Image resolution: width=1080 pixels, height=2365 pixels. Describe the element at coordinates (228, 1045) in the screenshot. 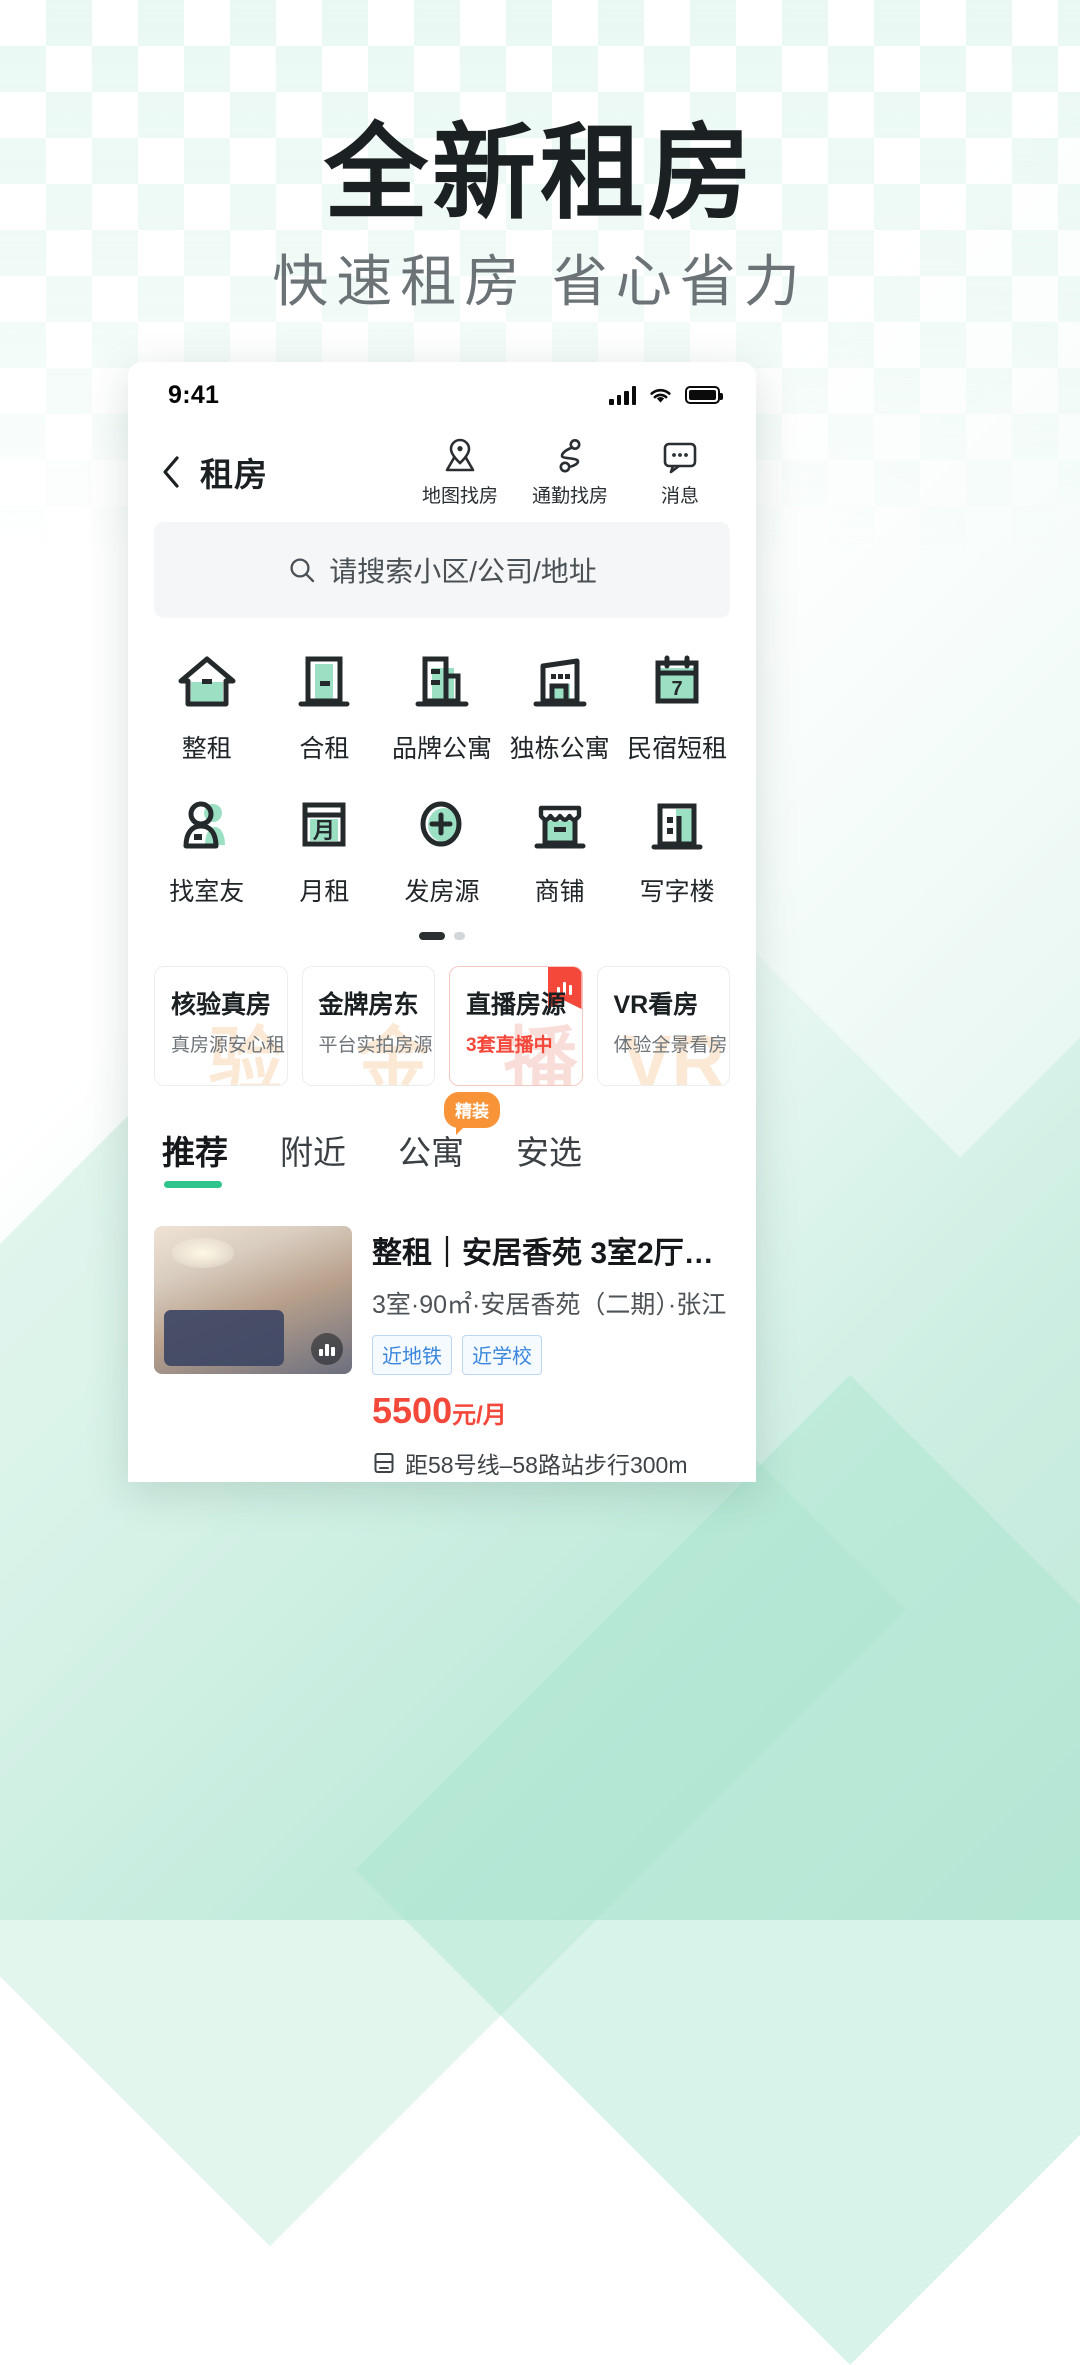

I see `card-subtitle: 真房源安心租` at that location.